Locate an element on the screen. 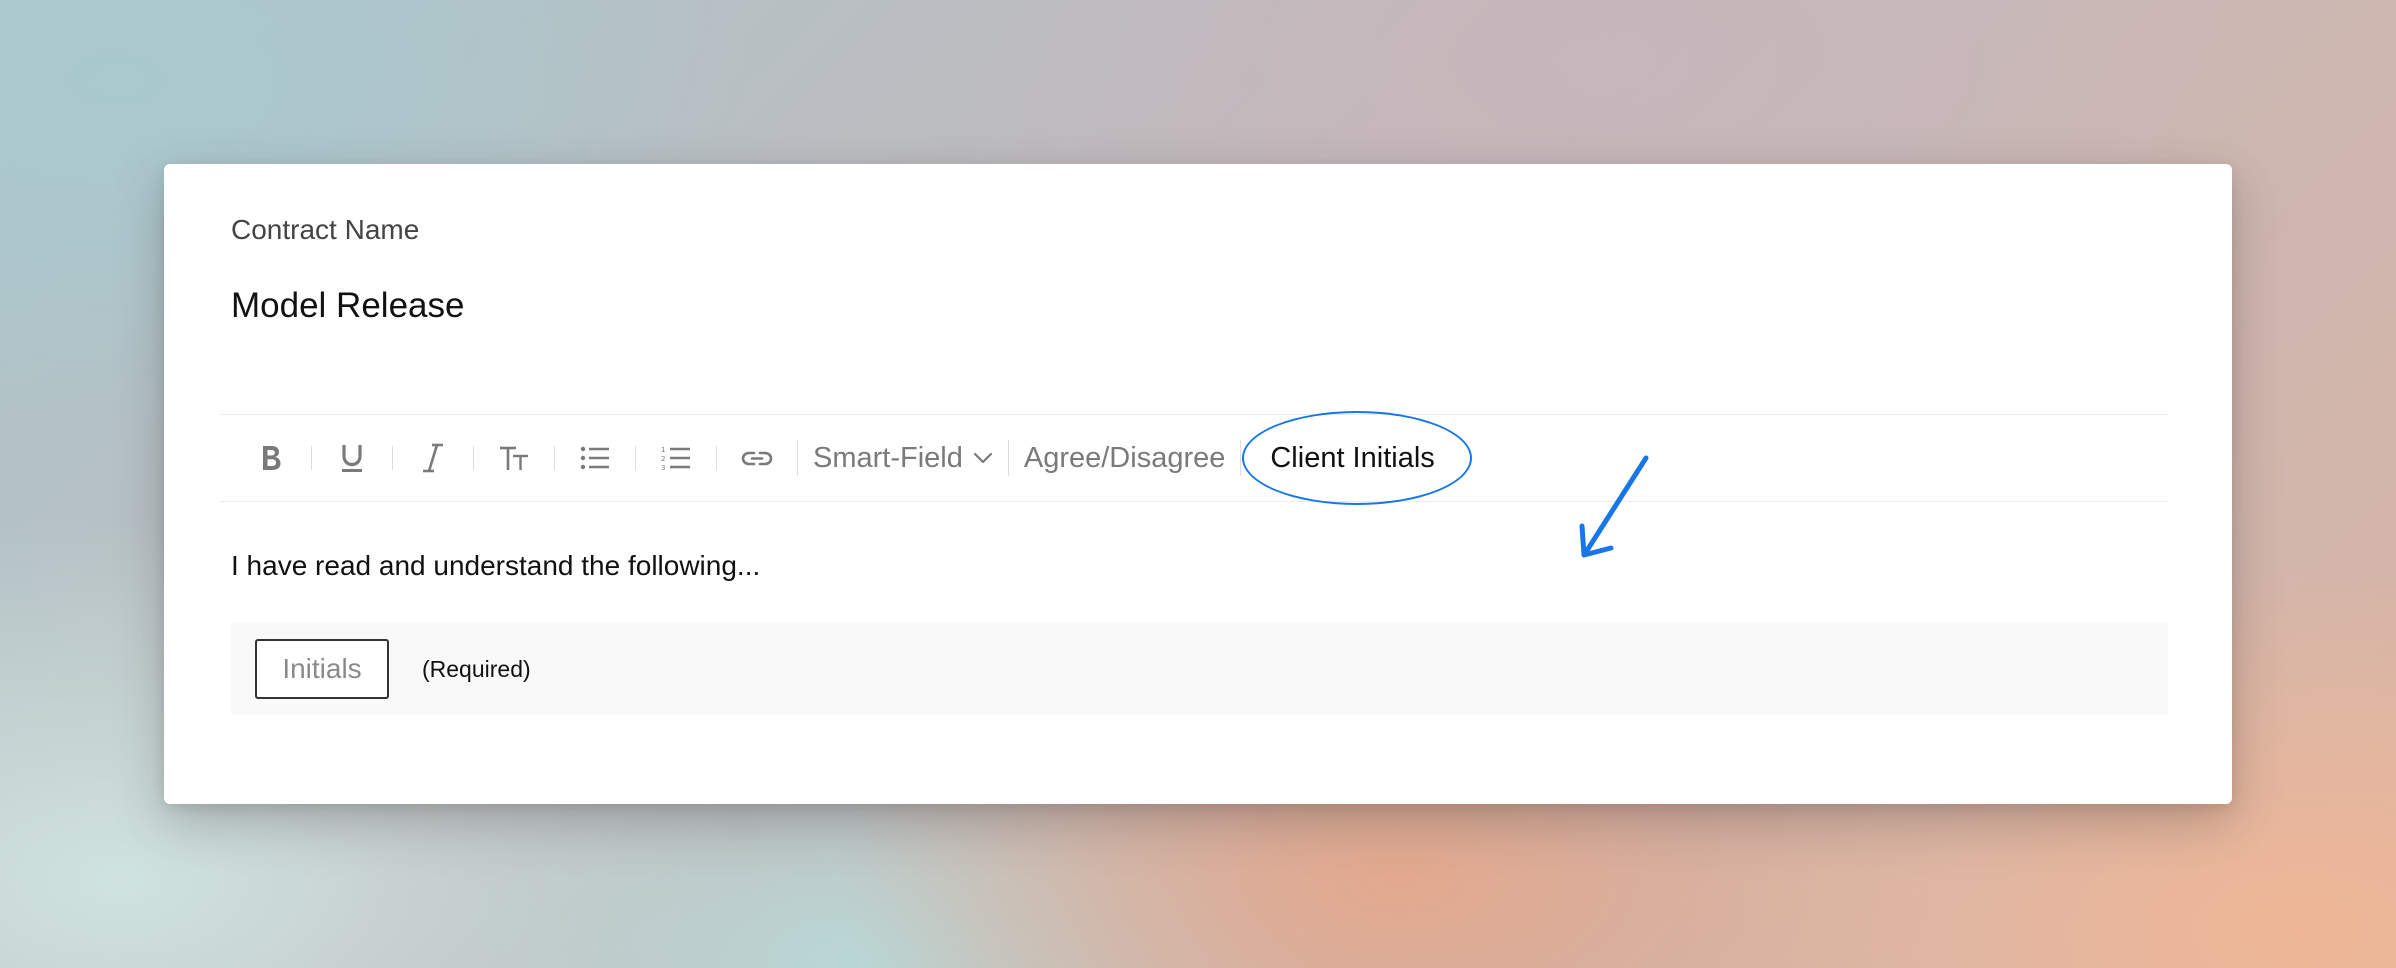  smart-field-label: Smart-Field is located at coordinates (888, 457).